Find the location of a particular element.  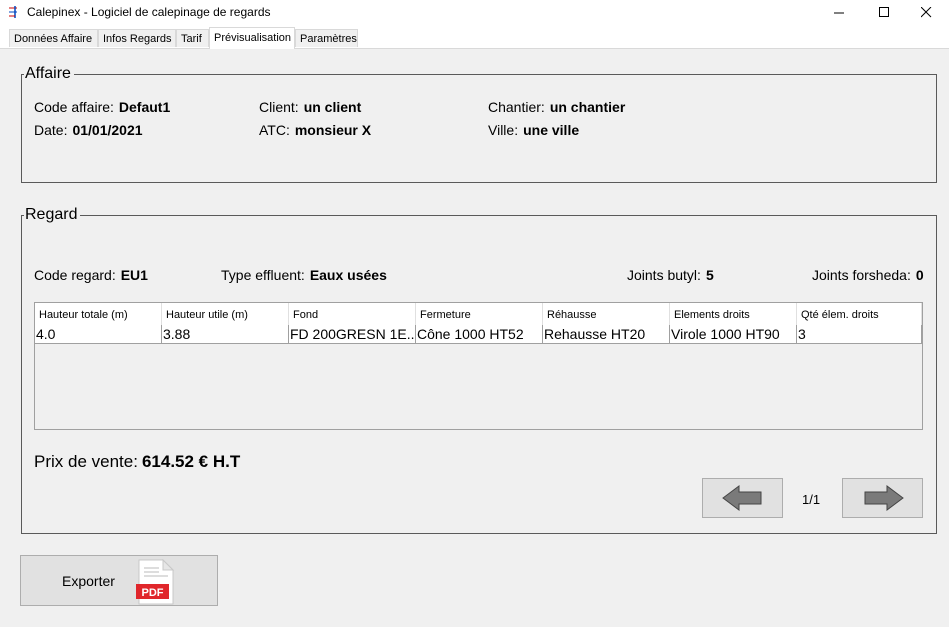

chantier-field: Chantier: un chantier is located at coordinates (556, 107).